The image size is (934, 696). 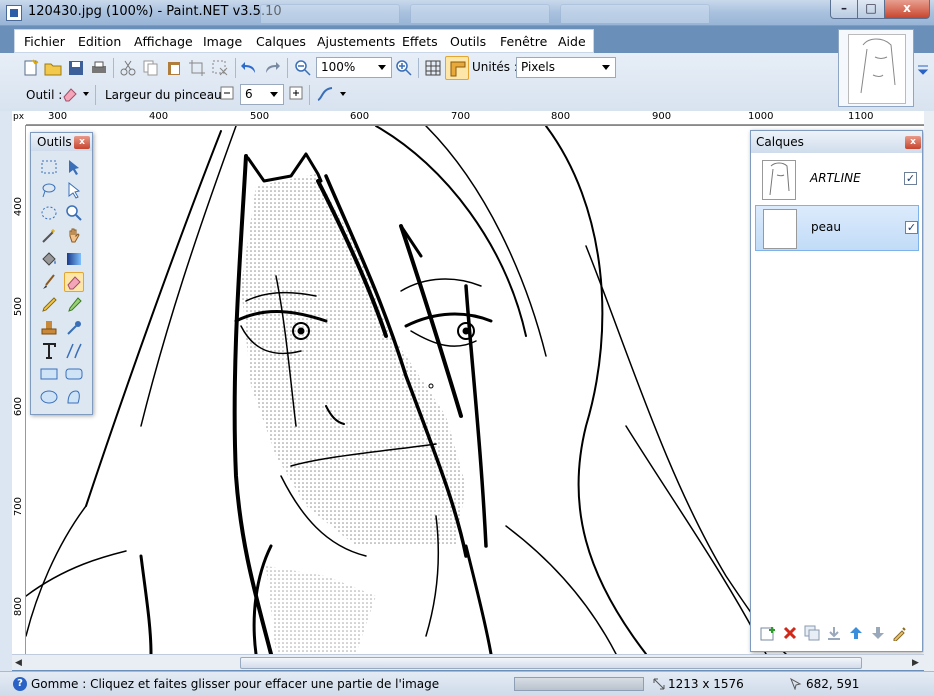 What do you see at coordinates (768, 633) in the screenshot?
I see `add-layer-icon` at bounding box center [768, 633].